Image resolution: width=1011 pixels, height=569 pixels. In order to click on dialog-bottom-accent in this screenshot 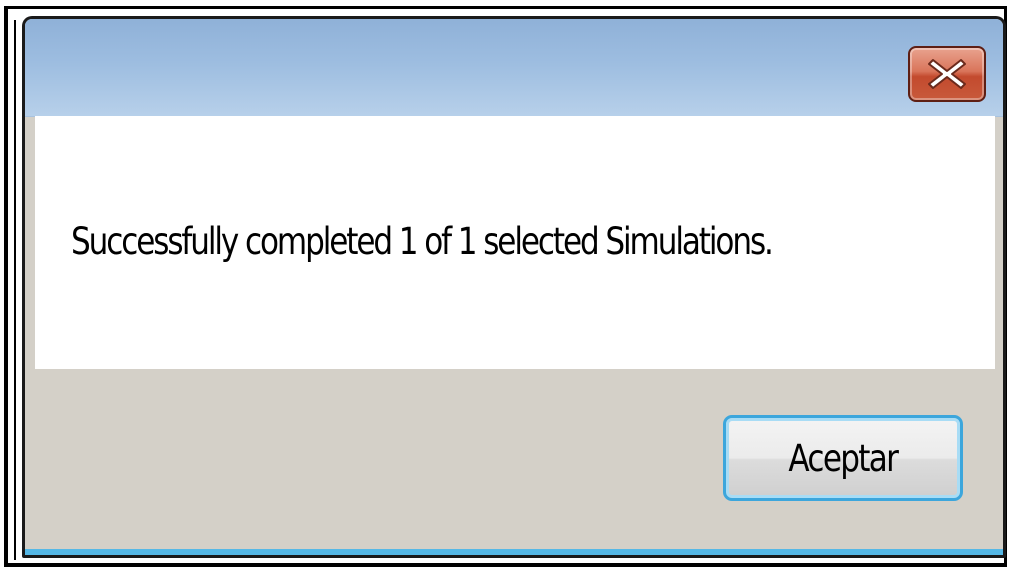, I will do `click(514, 552)`.